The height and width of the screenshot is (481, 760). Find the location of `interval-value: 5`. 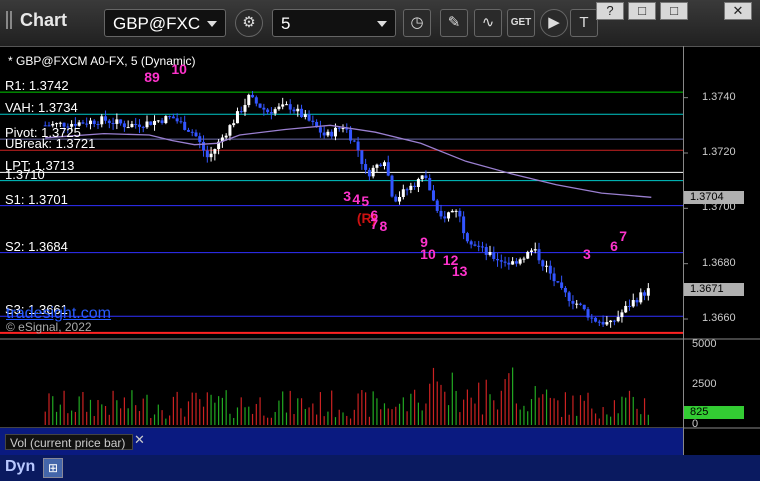

interval-value: 5 is located at coordinates (286, 23).